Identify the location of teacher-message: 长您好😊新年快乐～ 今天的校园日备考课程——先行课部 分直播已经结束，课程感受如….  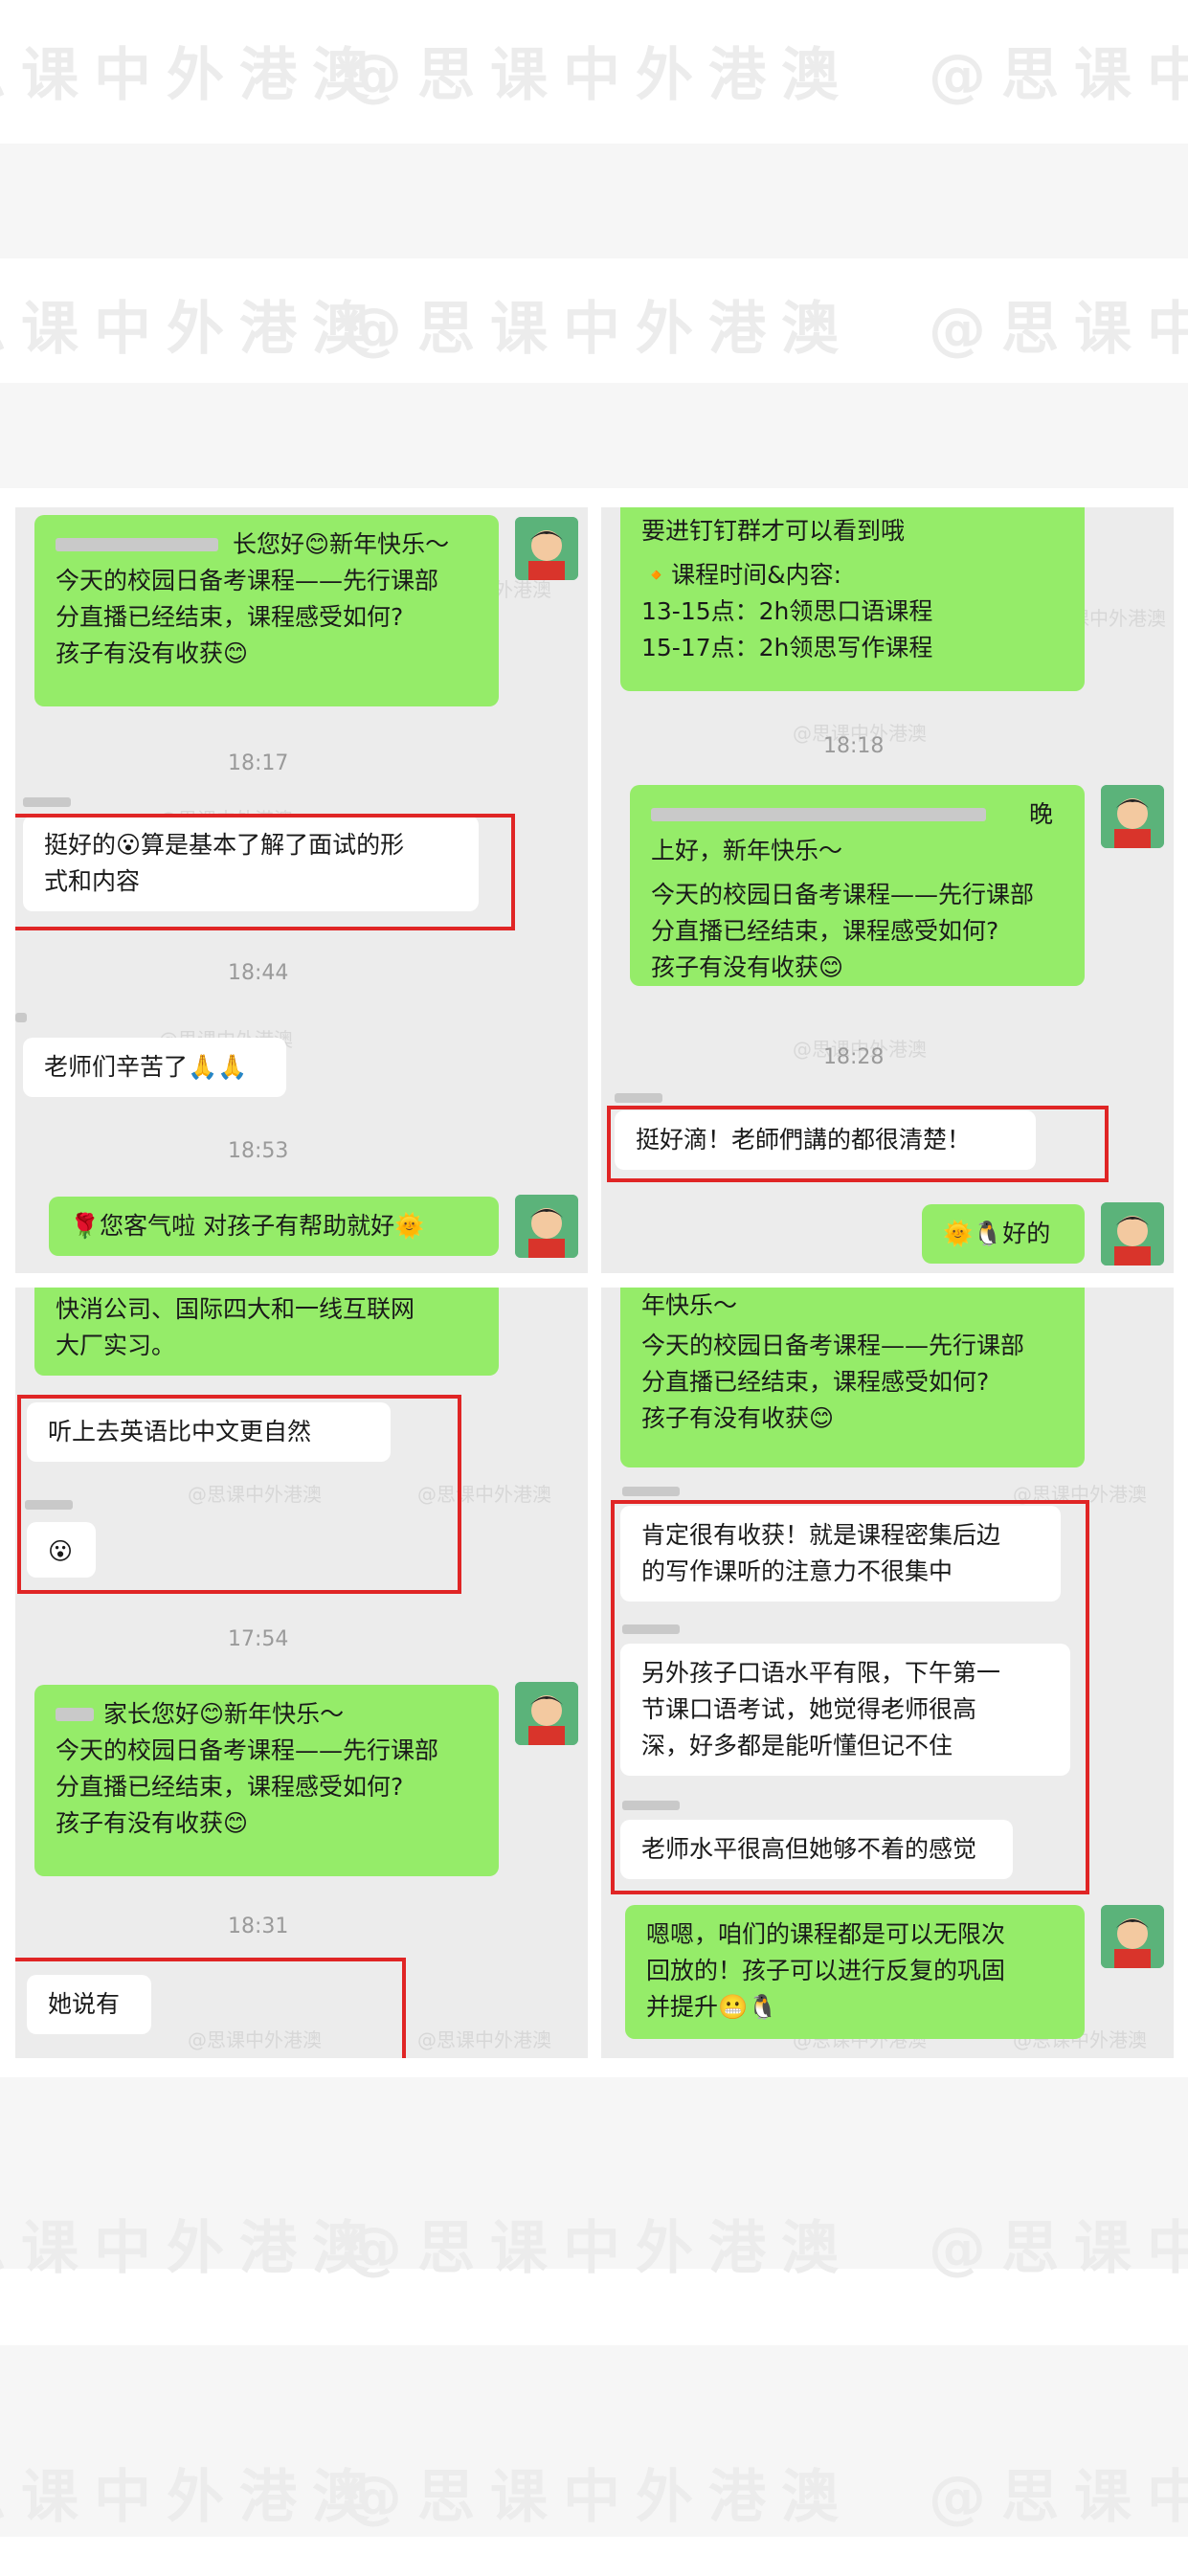
(266, 611).